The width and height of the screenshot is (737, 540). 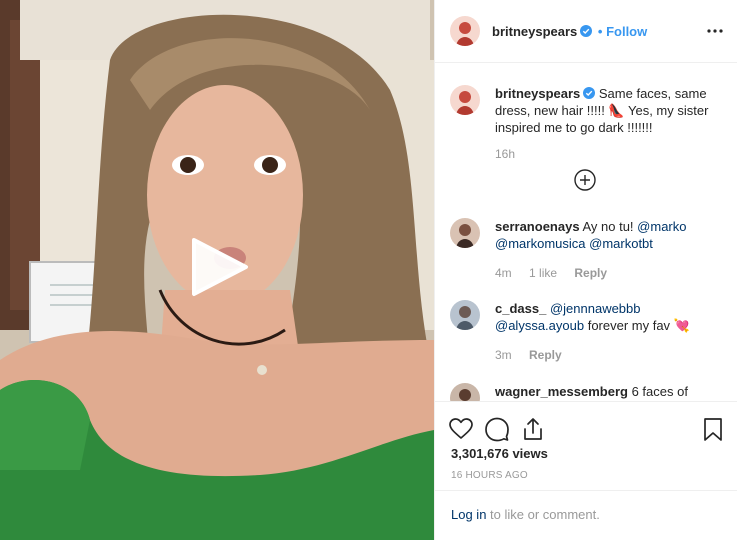 I want to click on comment-text: Ay no tu!, so click(x=608, y=226).